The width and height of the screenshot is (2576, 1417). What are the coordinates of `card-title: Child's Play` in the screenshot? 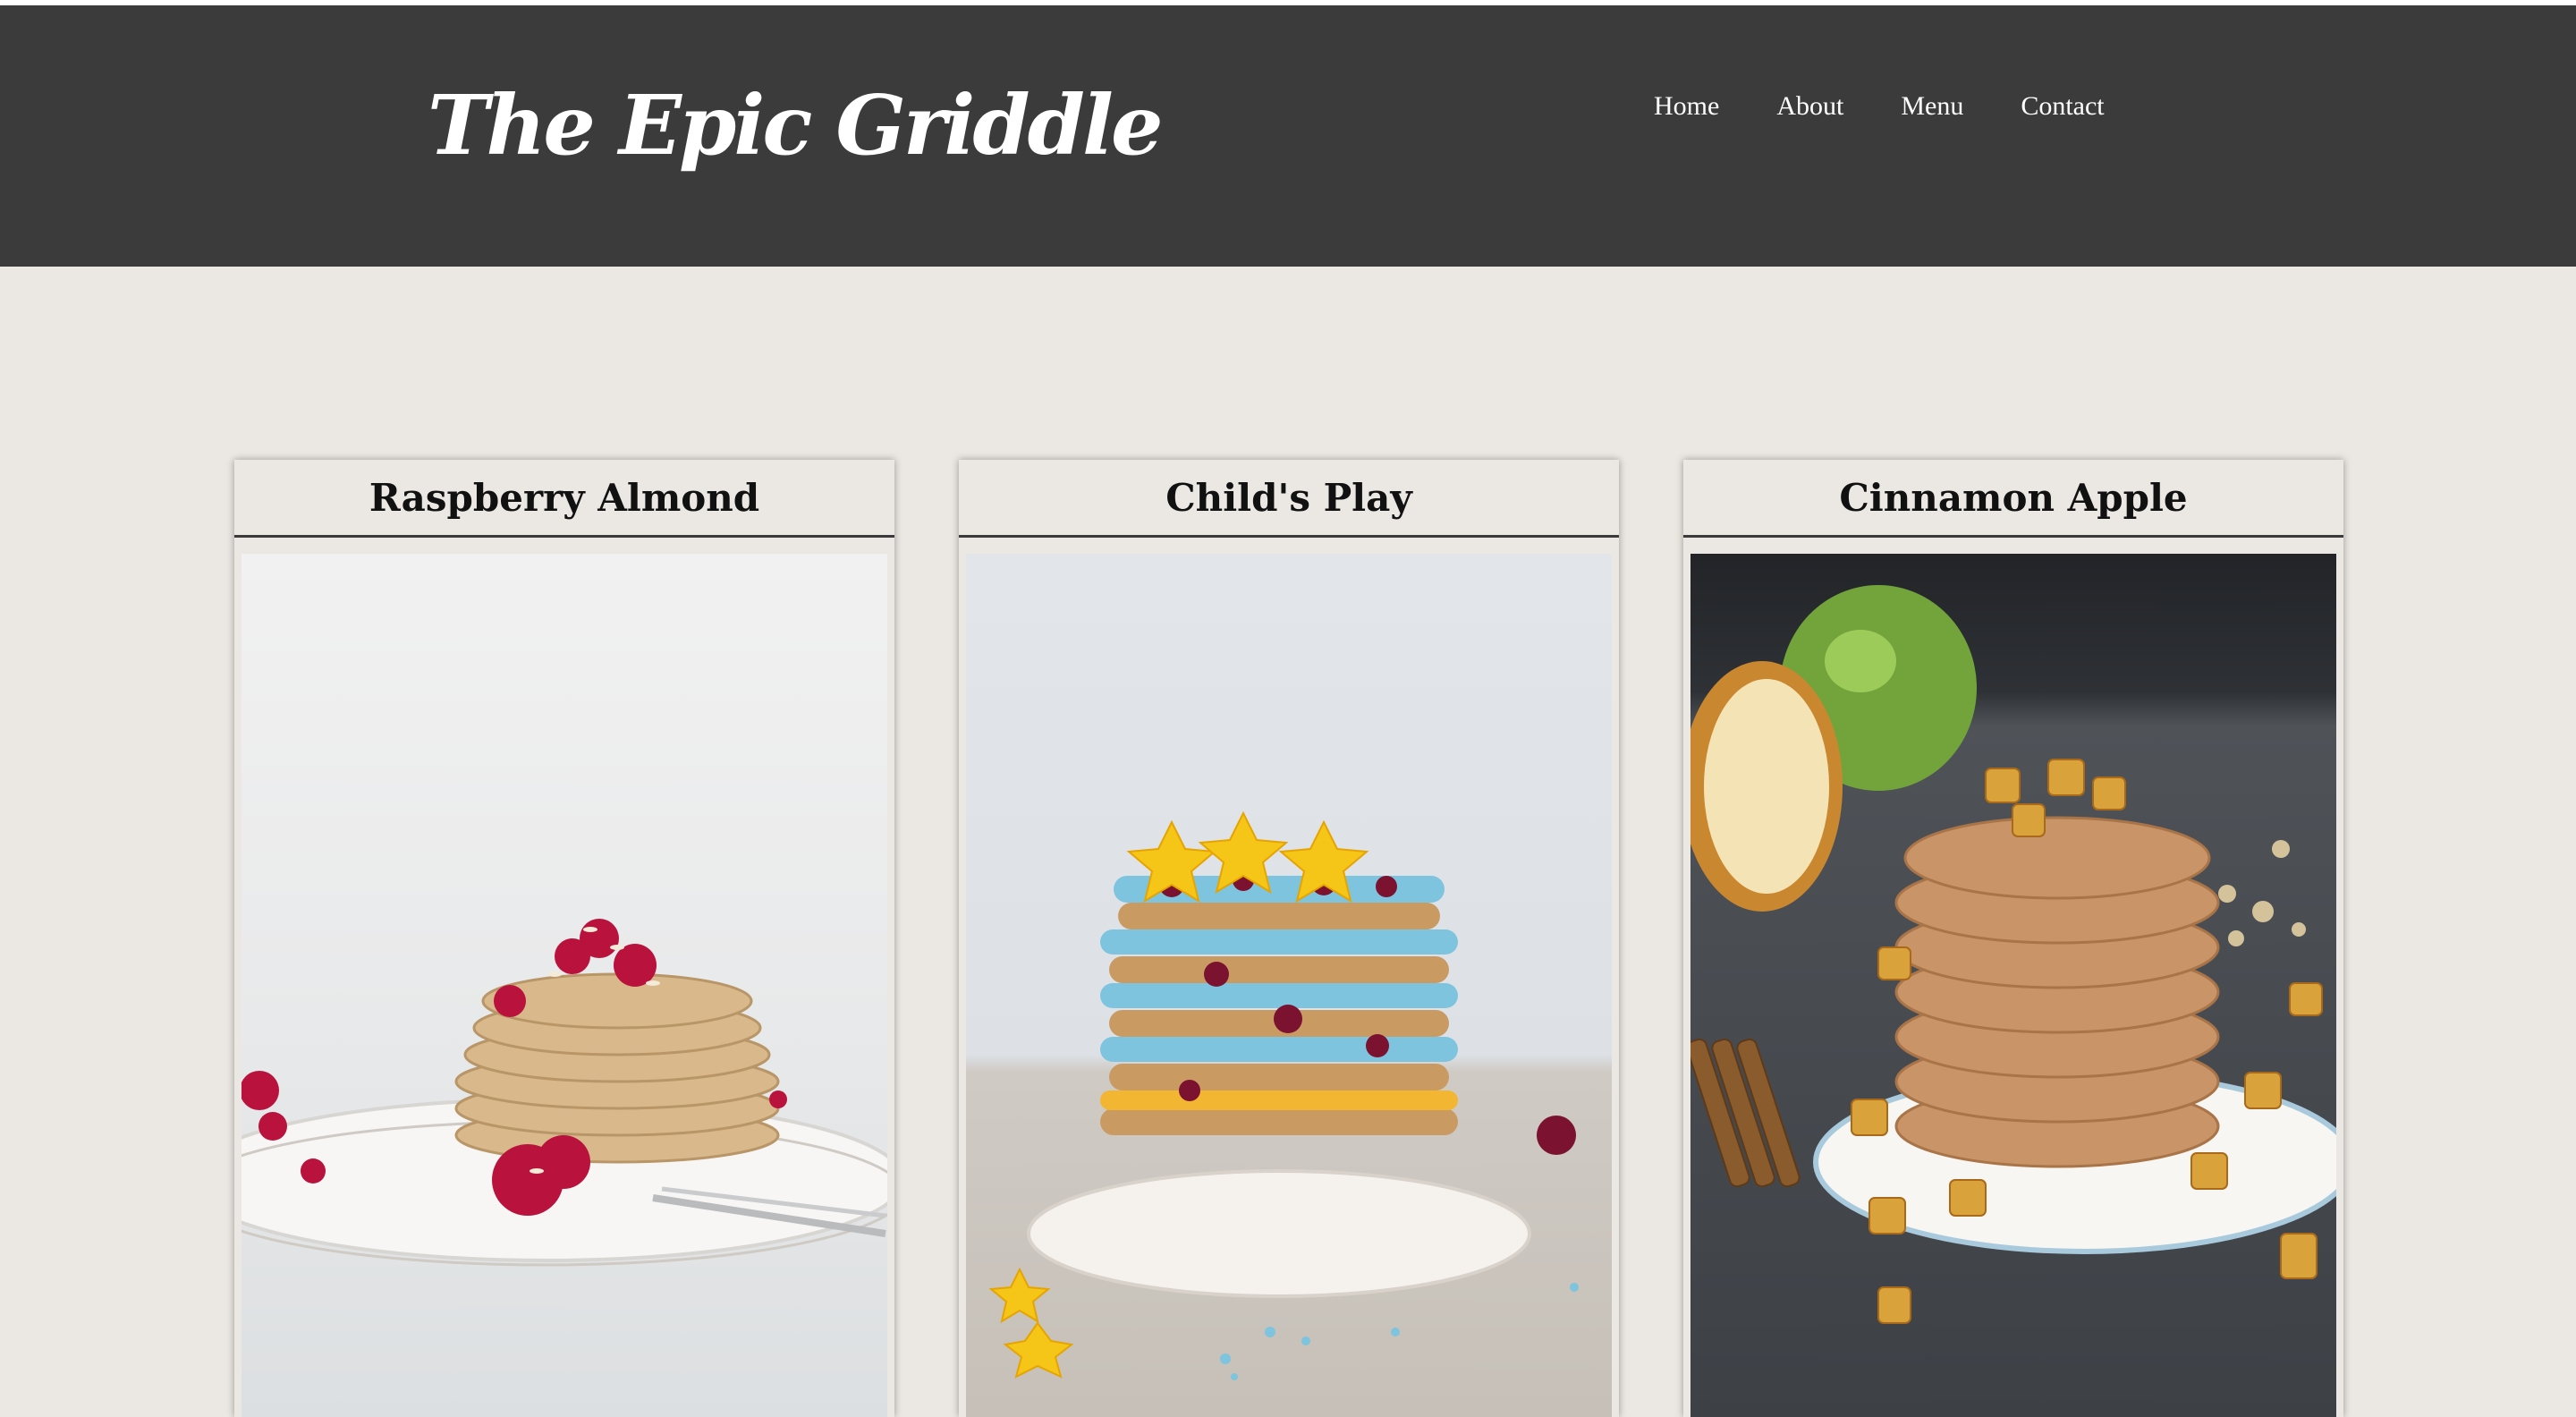 It's located at (1289, 499).